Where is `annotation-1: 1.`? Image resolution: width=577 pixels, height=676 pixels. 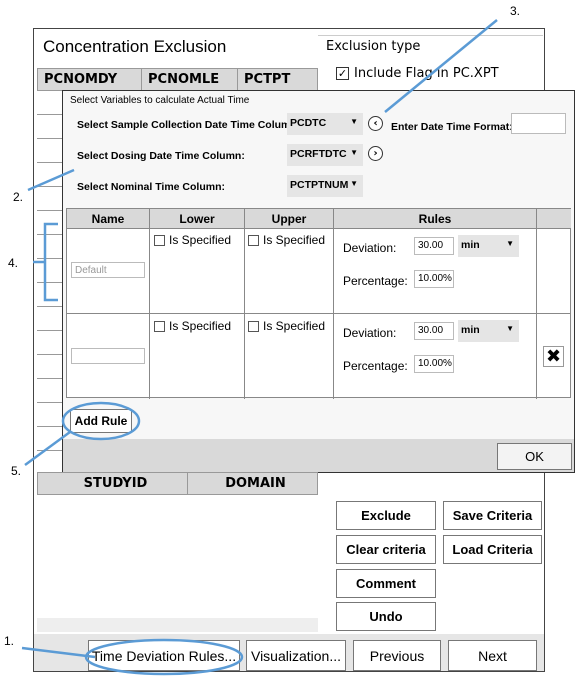 annotation-1: 1. is located at coordinates (9, 641).